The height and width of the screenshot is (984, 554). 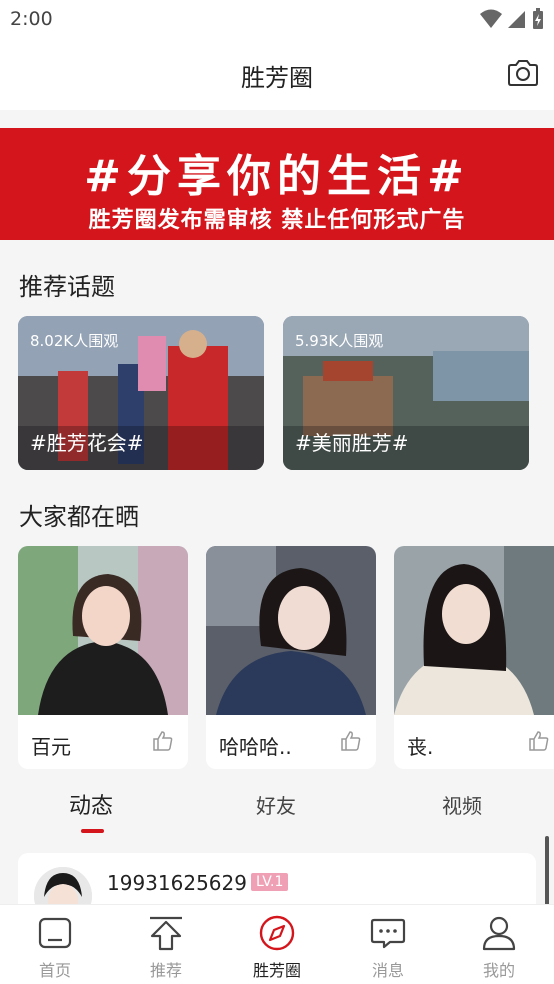 What do you see at coordinates (277, 933) in the screenshot?
I see `compass-icon` at bounding box center [277, 933].